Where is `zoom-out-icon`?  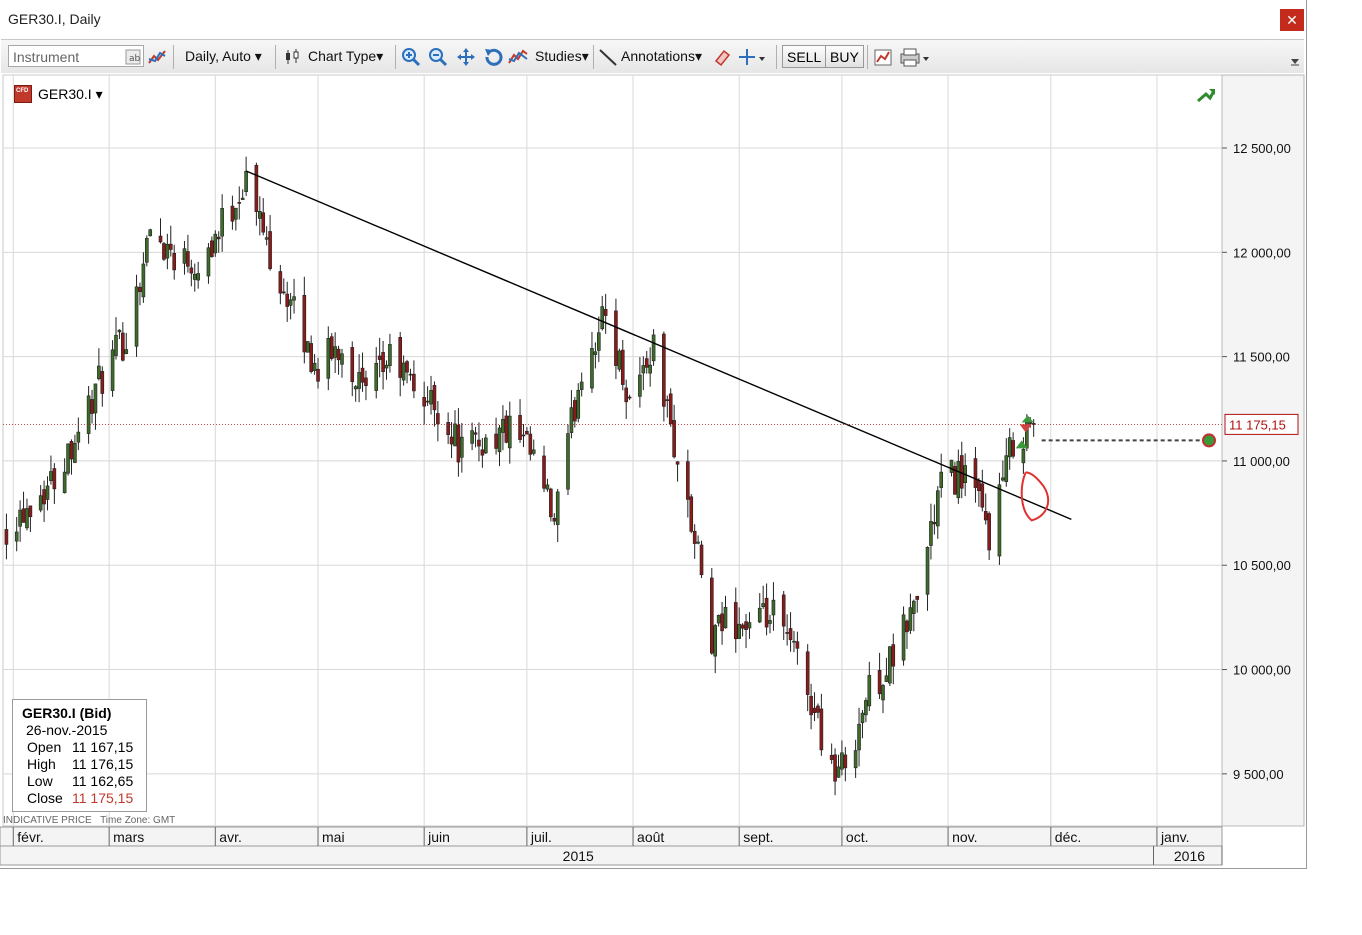
zoom-out-icon is located at coordinates (438, 57).